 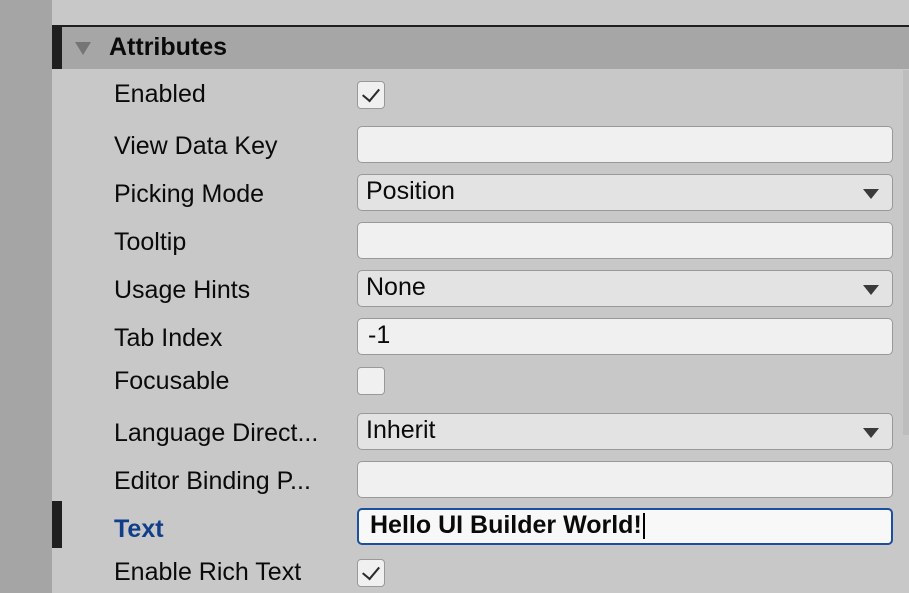 I want to click on picking-mode-value: Position, so click(x=410, y=191).